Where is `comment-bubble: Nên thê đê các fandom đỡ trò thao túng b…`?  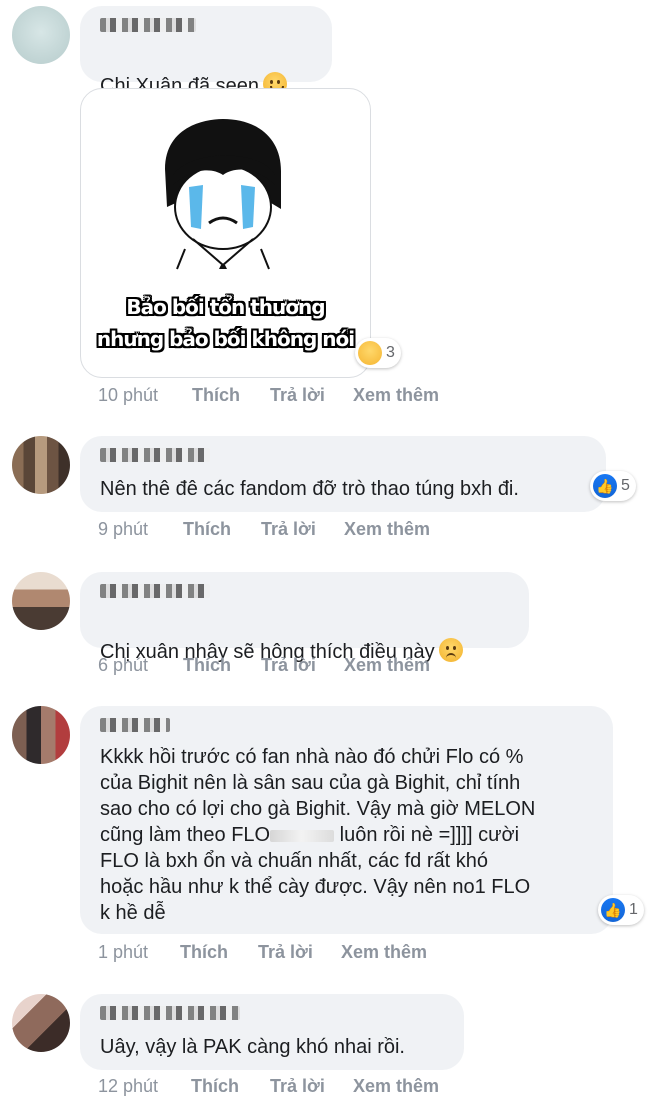 comment-bubble: Nên thê đê các fandom đỡ trò thao túng b… is located at coordinates (343, 474).